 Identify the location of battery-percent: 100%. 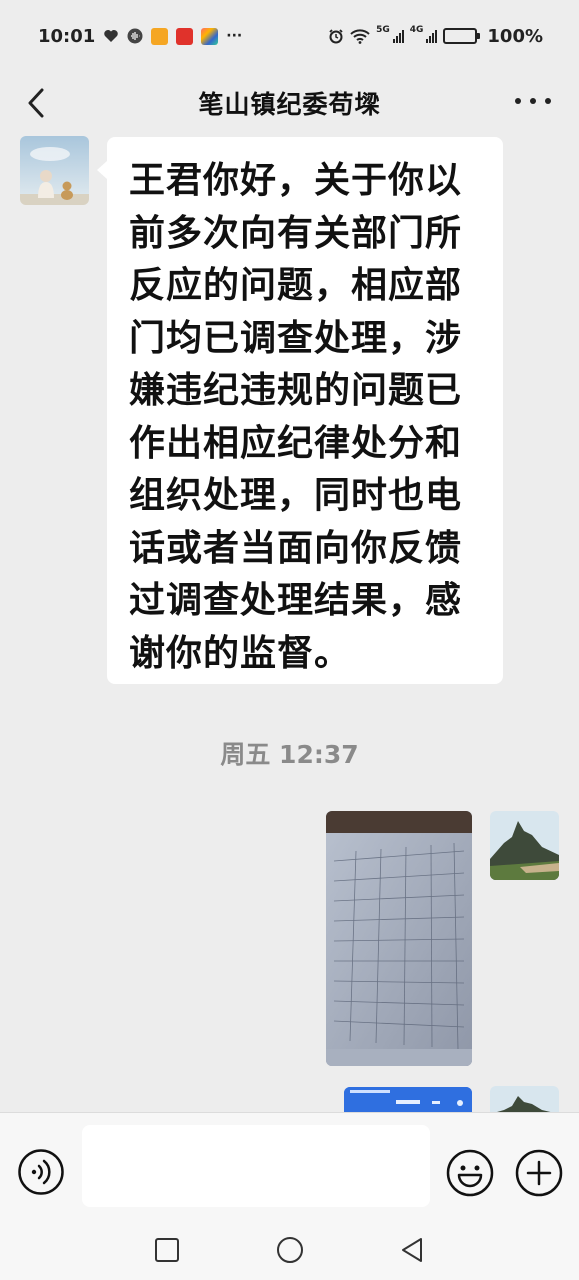
(515, 36).